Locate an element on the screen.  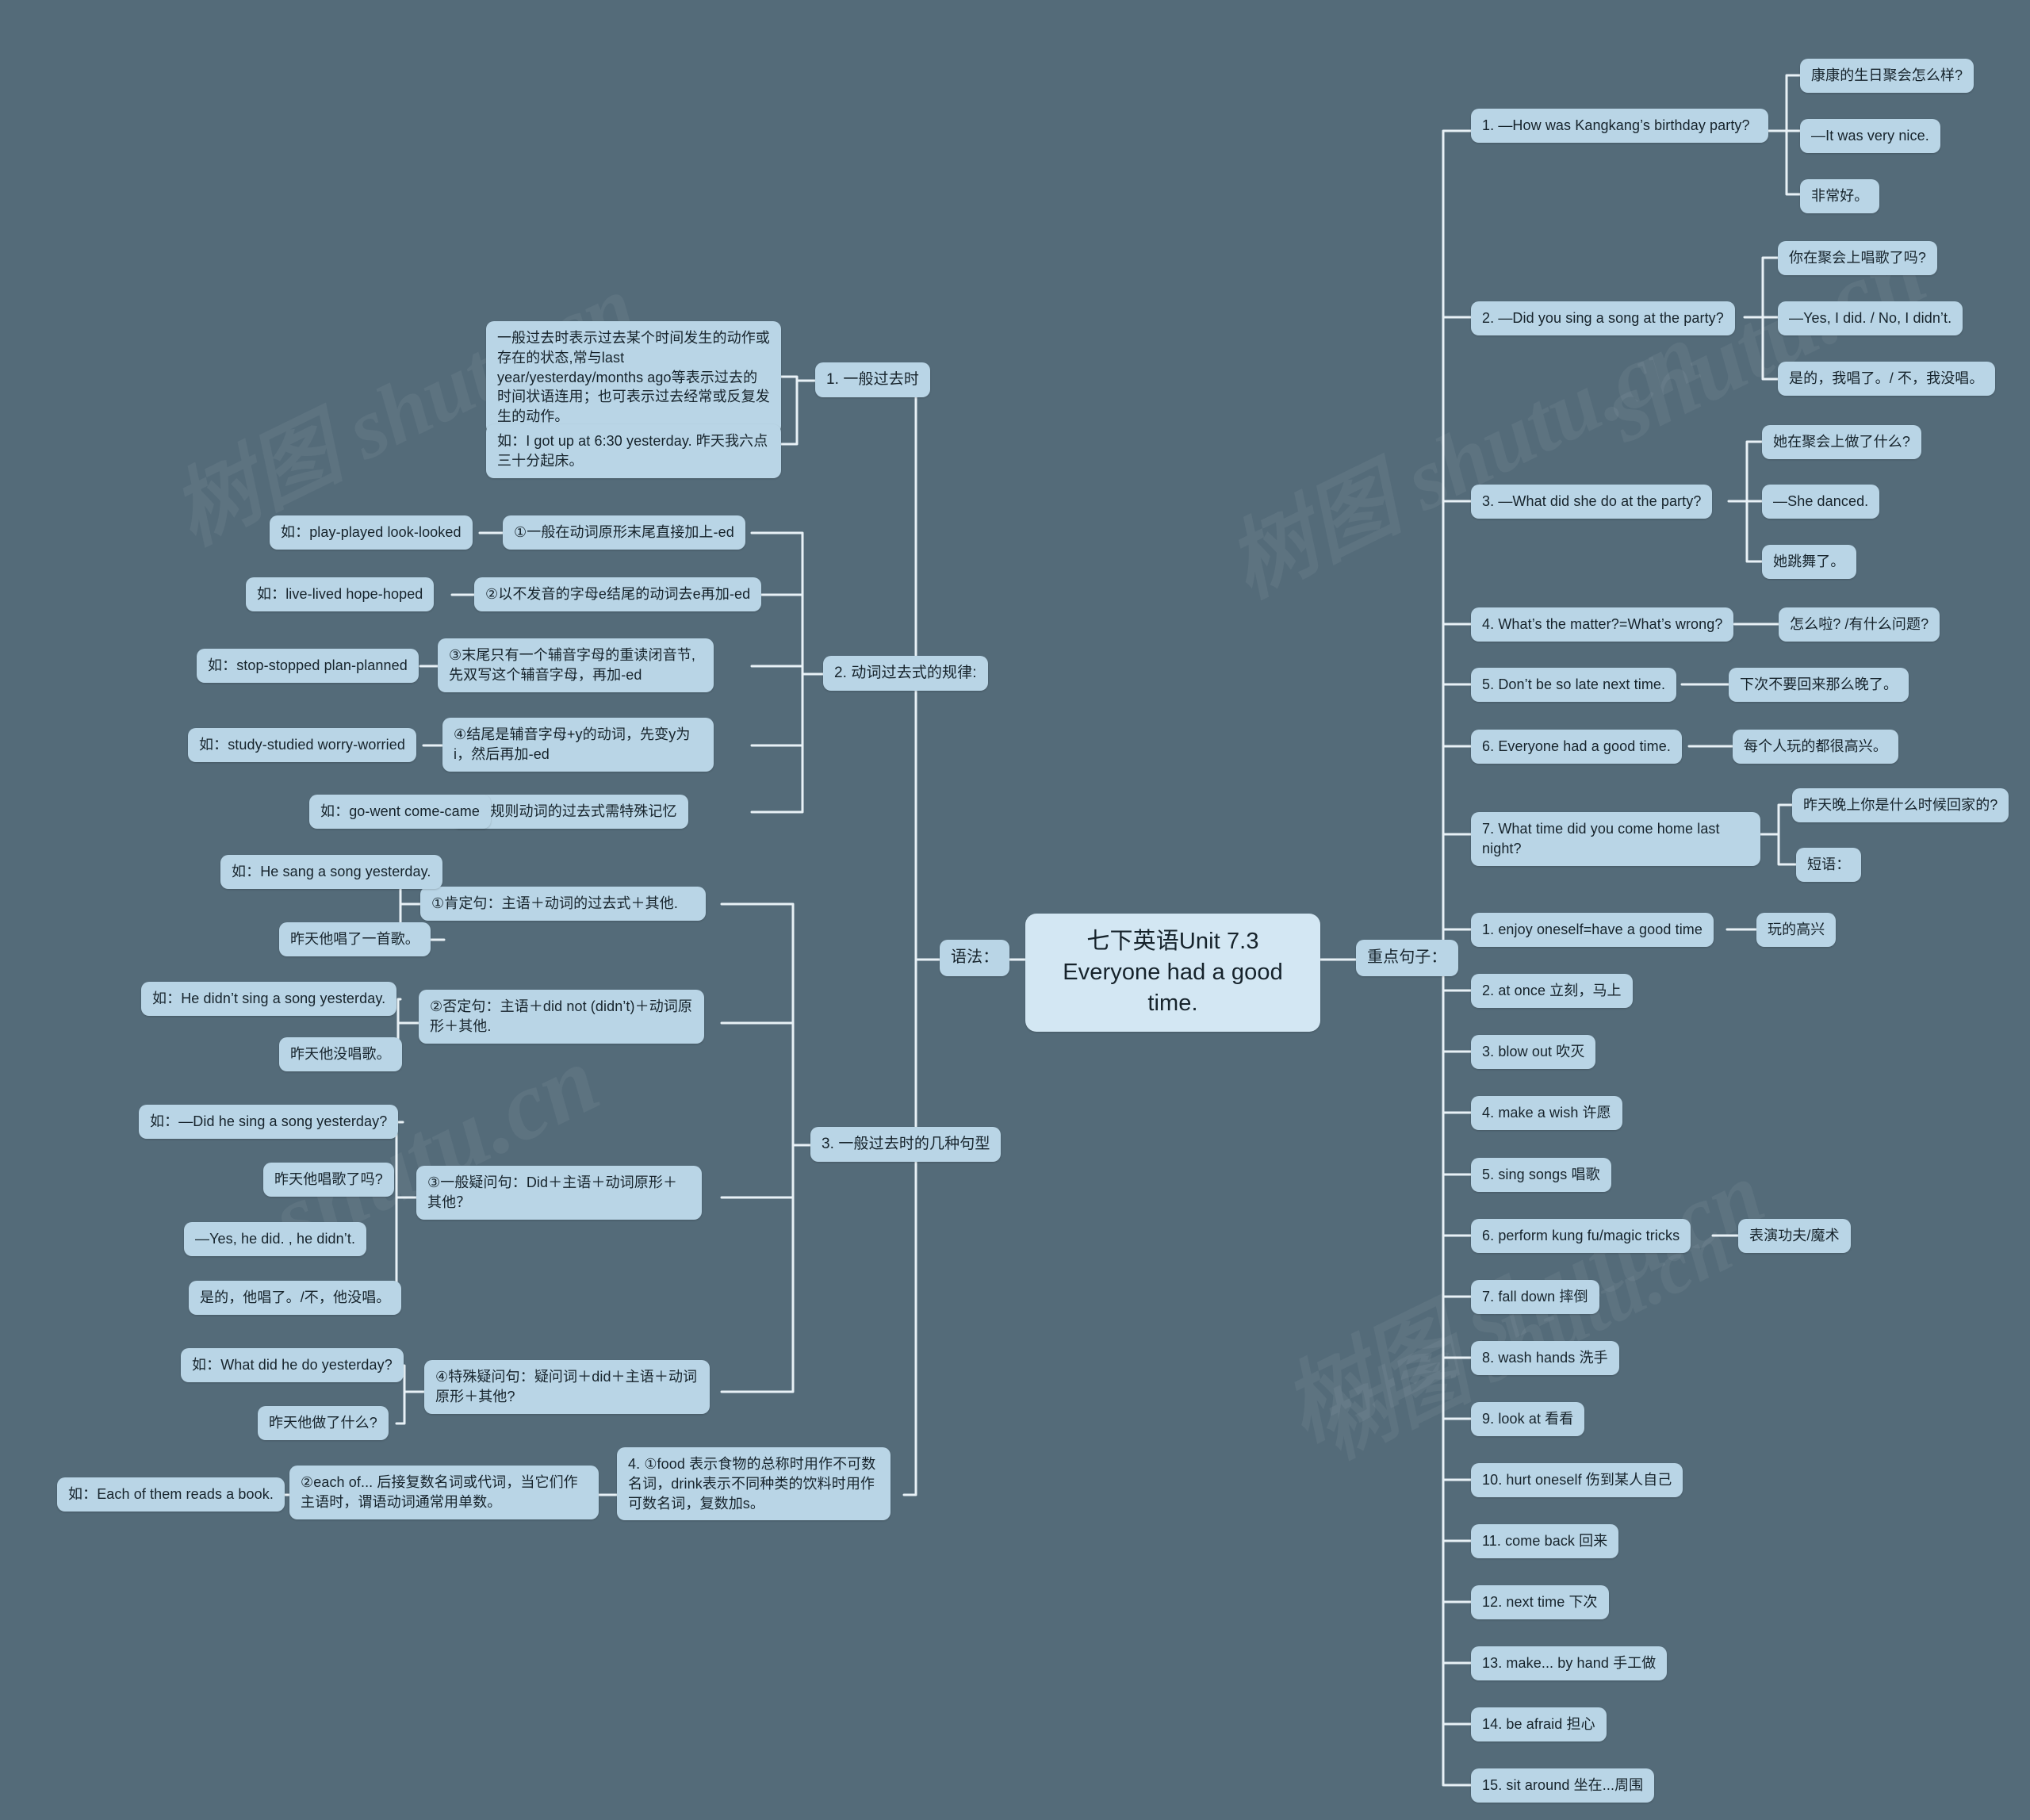
pattern-affirmative: ①肯定句：主语＋动词的过去式＋其他. is located at coordinates (563, 904).